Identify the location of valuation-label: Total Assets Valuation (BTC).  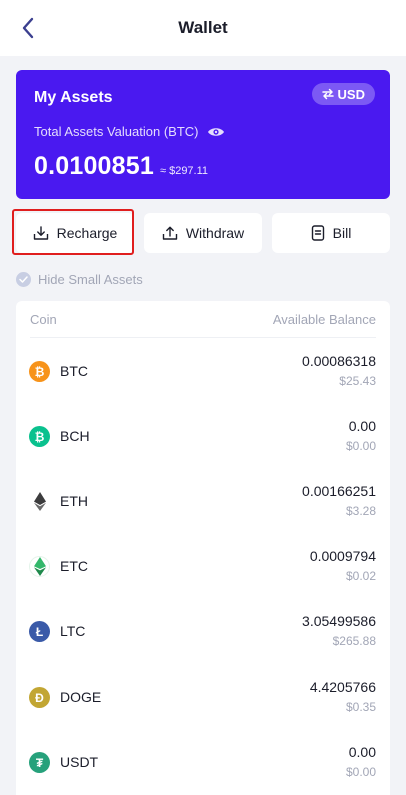
(116, 131).